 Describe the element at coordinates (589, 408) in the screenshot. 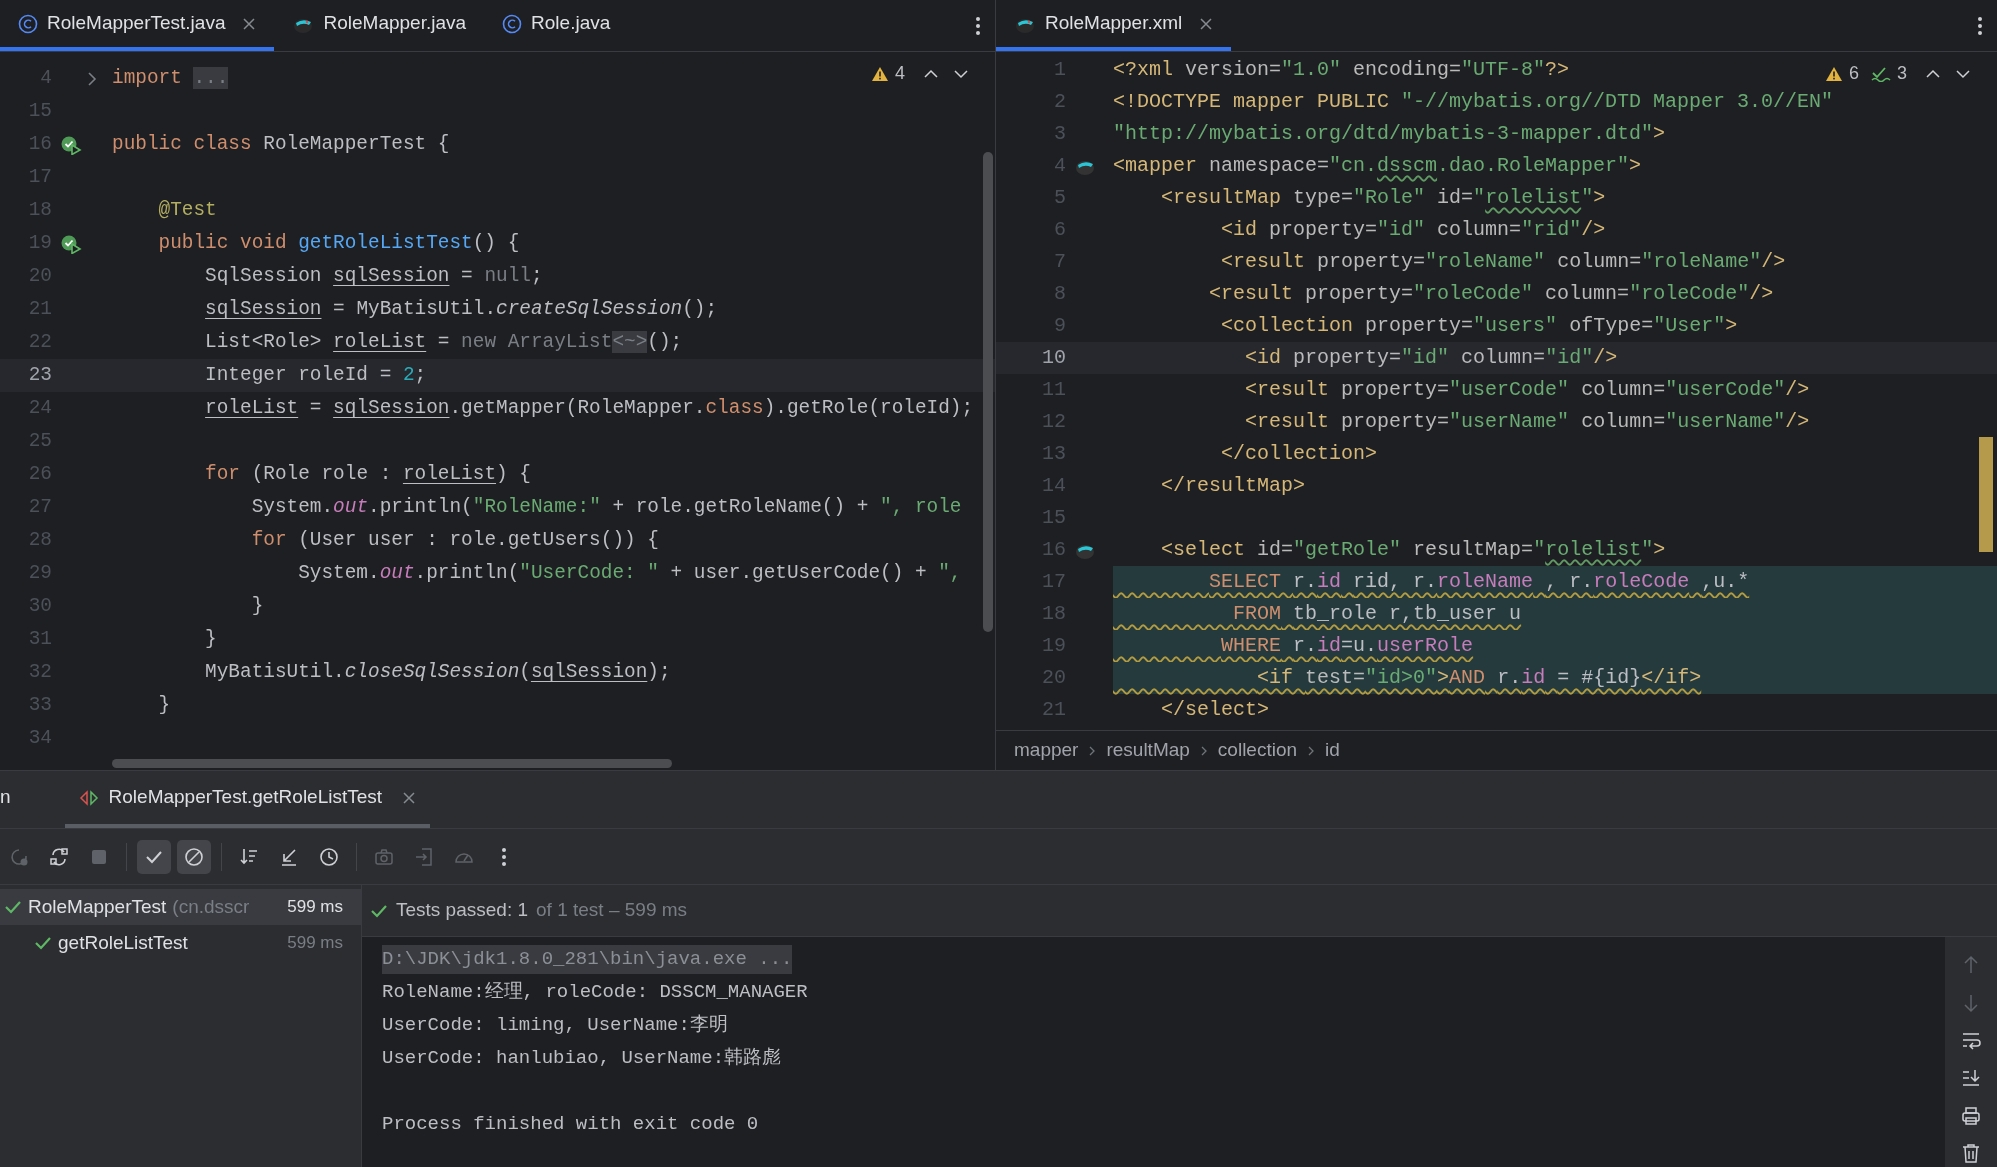

I see `code-line: roleList = sqlSession.getMapper(RoleMapper.class).getRole(roleId);` at that location.